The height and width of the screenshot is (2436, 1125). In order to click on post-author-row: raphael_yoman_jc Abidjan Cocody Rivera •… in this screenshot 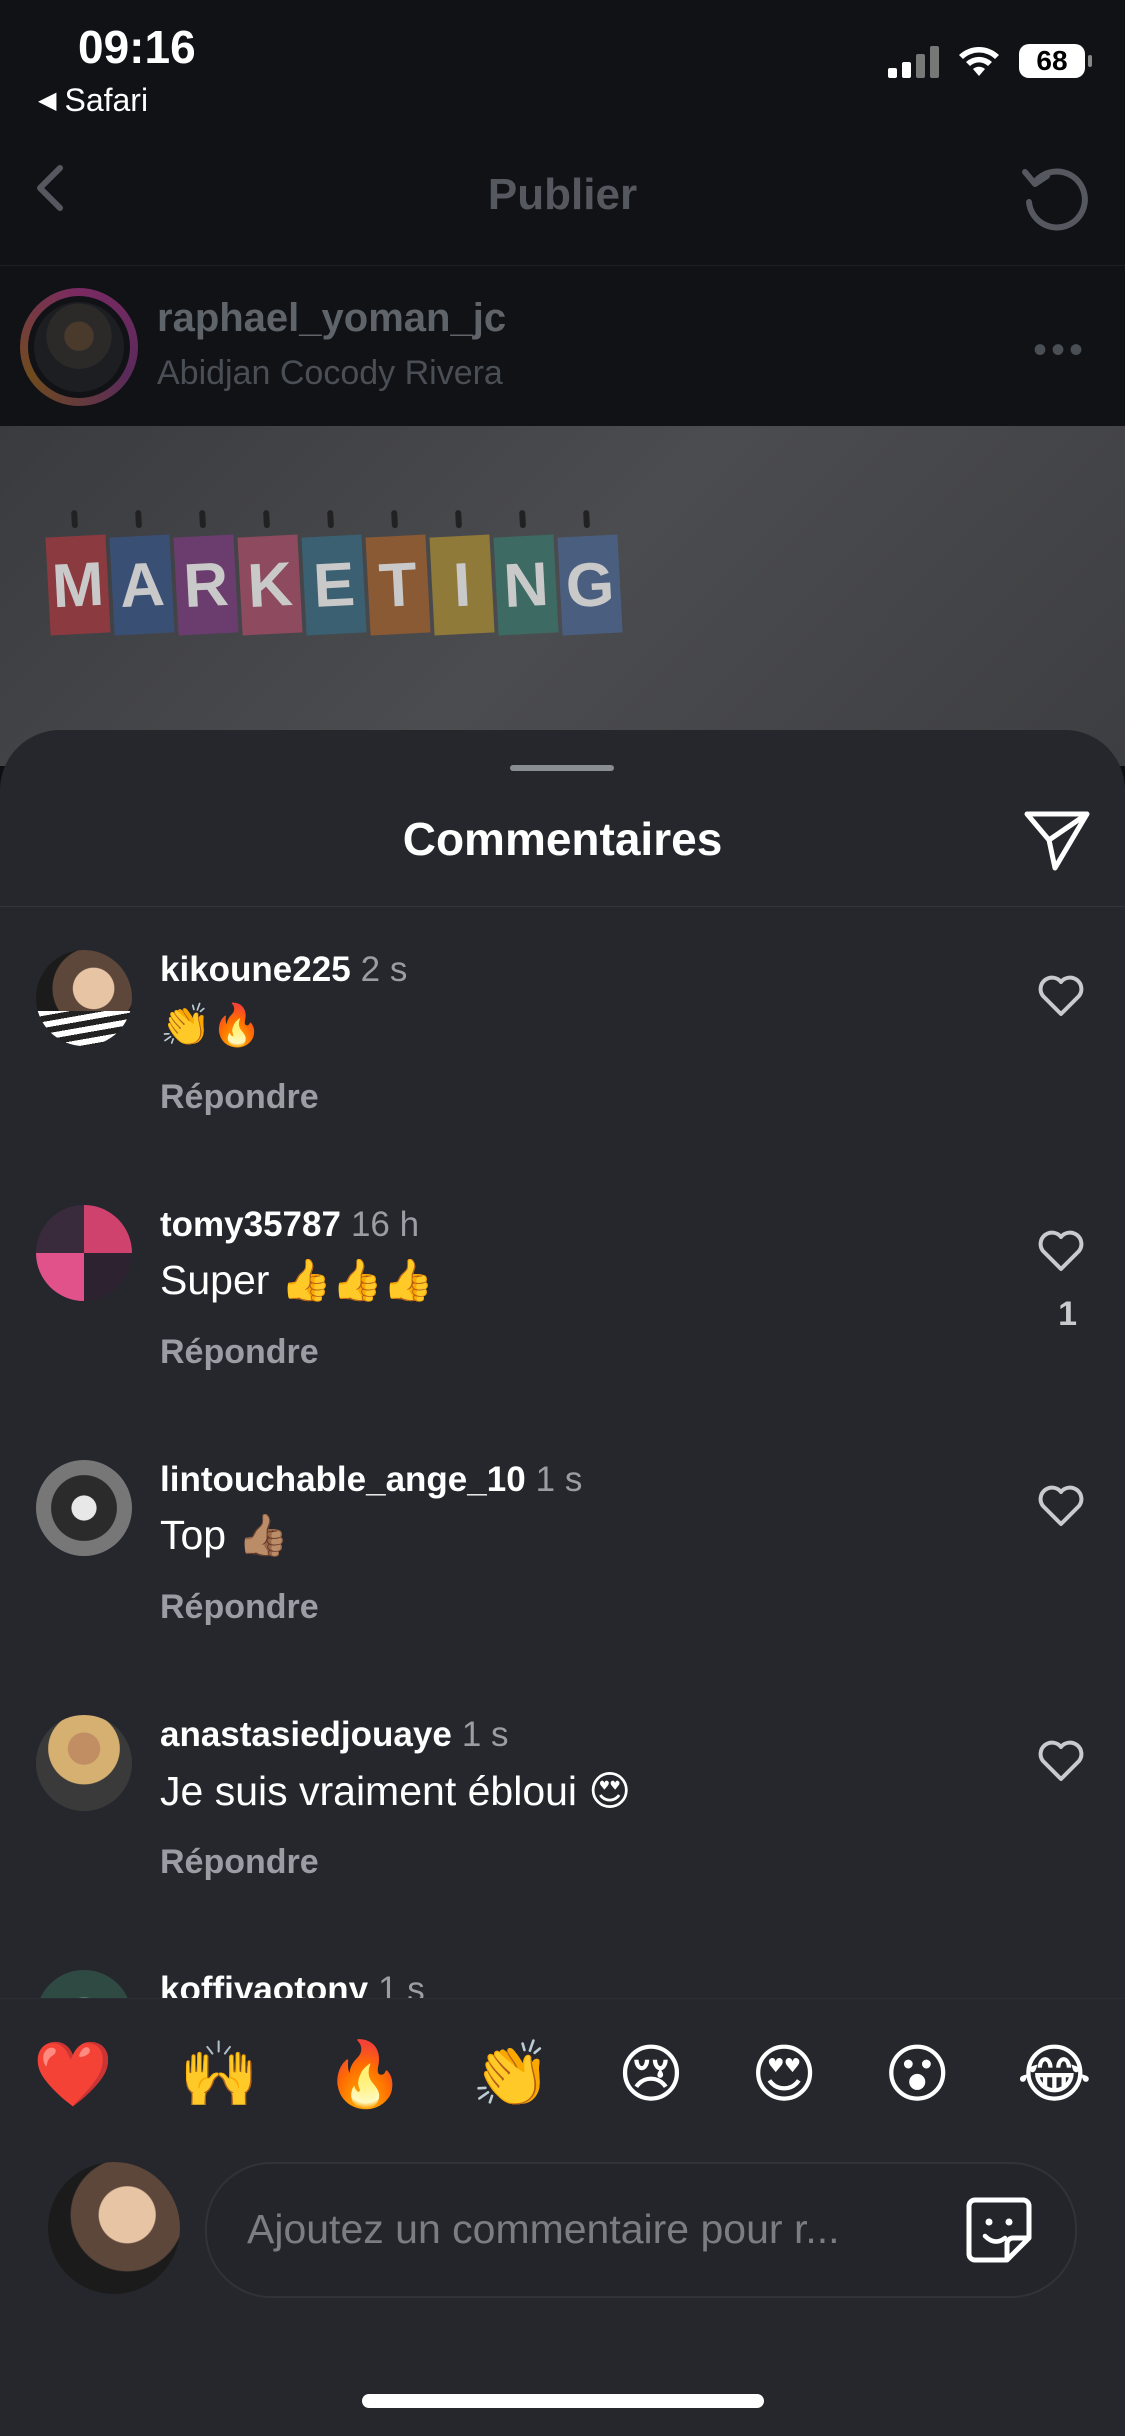, I will do `click(562, 346)`.